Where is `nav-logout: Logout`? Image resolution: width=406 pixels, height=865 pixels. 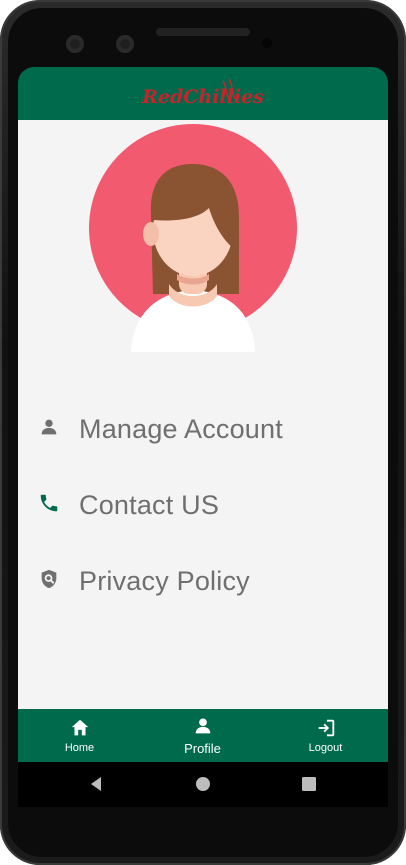
nav-logout: Logout is located at coordinates (325, 735).